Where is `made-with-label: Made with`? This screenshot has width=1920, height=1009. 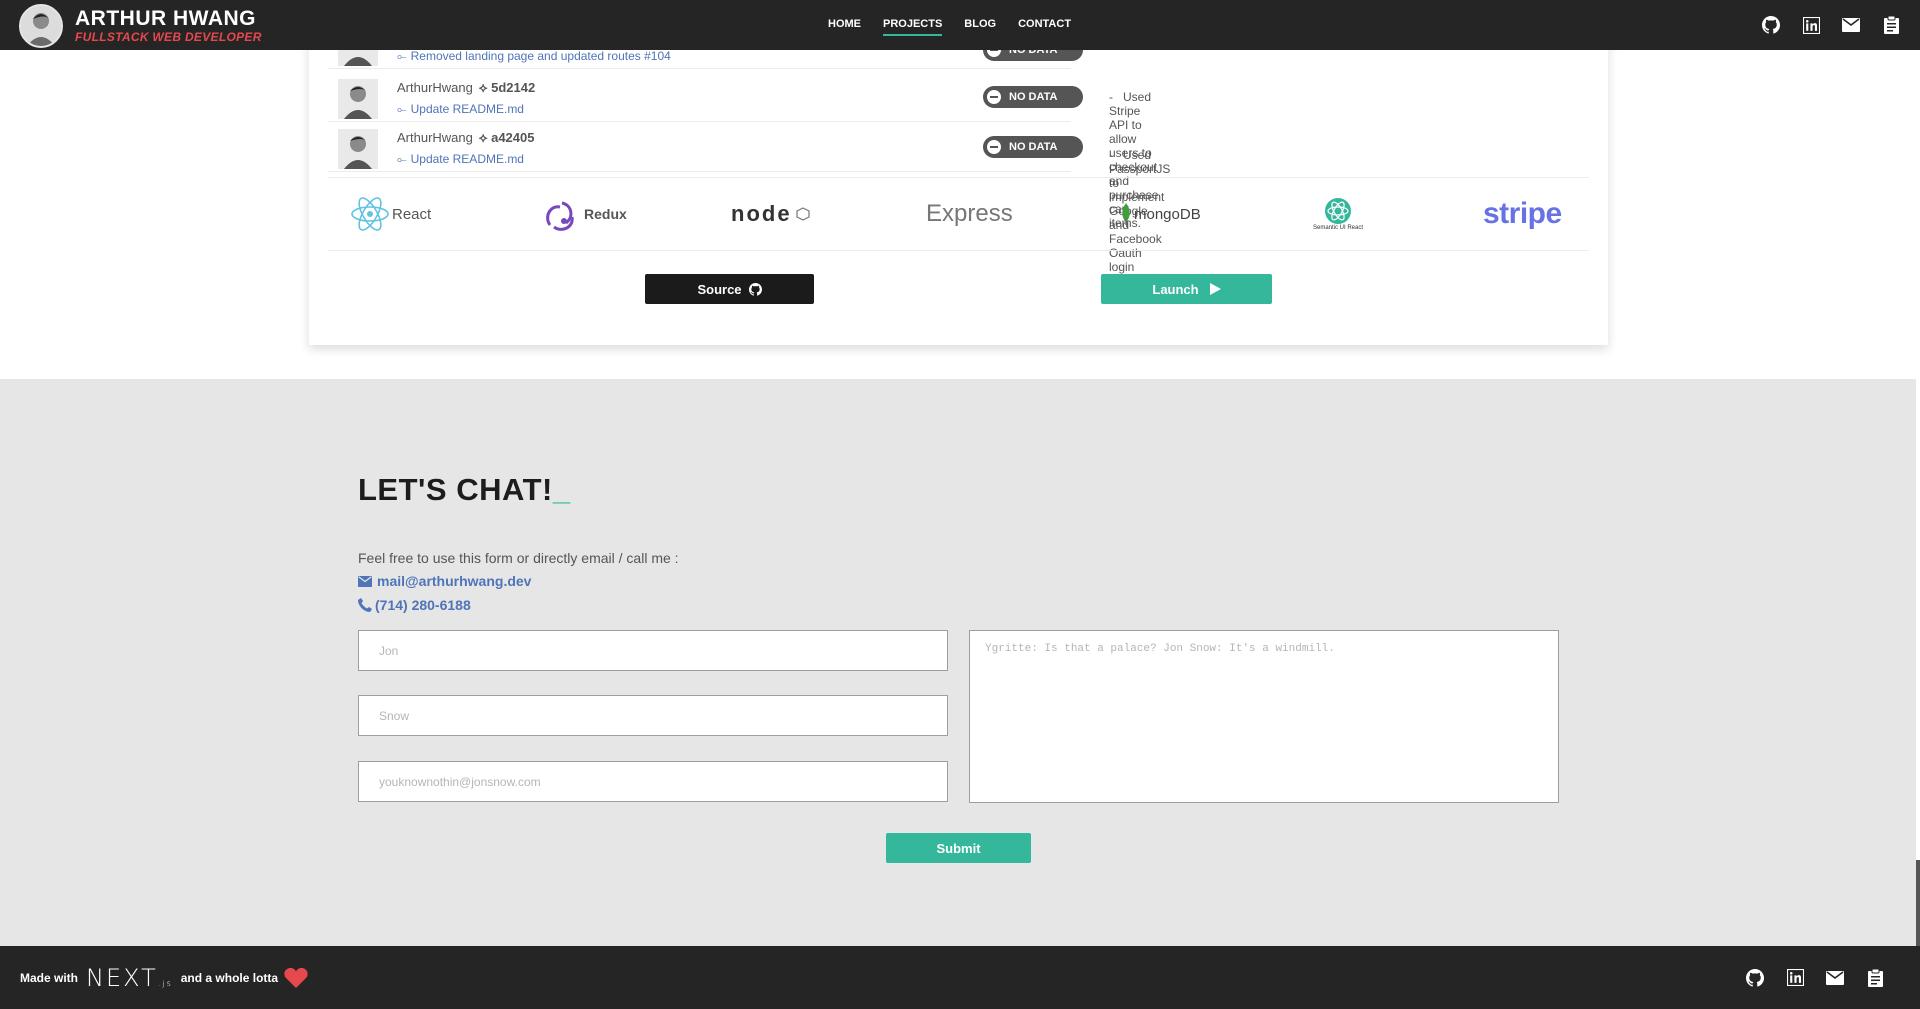
made-with-label: Made with is located at coordinates (49, 977).